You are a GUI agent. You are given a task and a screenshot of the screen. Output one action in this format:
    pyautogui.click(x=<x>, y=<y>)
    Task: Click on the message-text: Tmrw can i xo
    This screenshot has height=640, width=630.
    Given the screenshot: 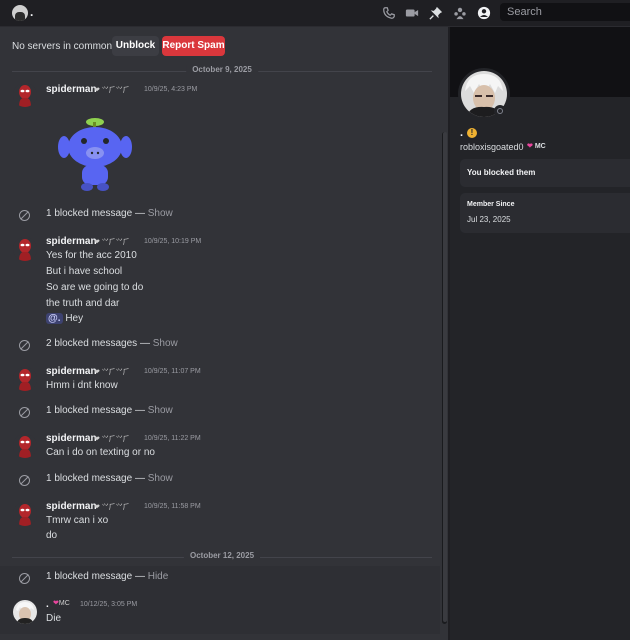 What is the action you would take?
    pyautogui.click(x=77, y=520)
    